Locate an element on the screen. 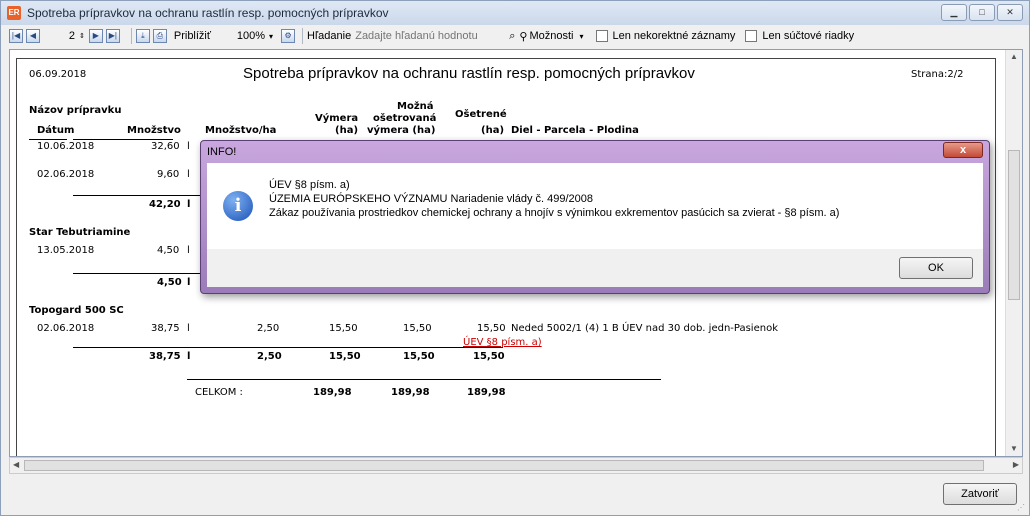 The width and height of the screenshot is (1030, 516). g1-row1-date: 10.06.2018 is located at coordinates (66, 146).